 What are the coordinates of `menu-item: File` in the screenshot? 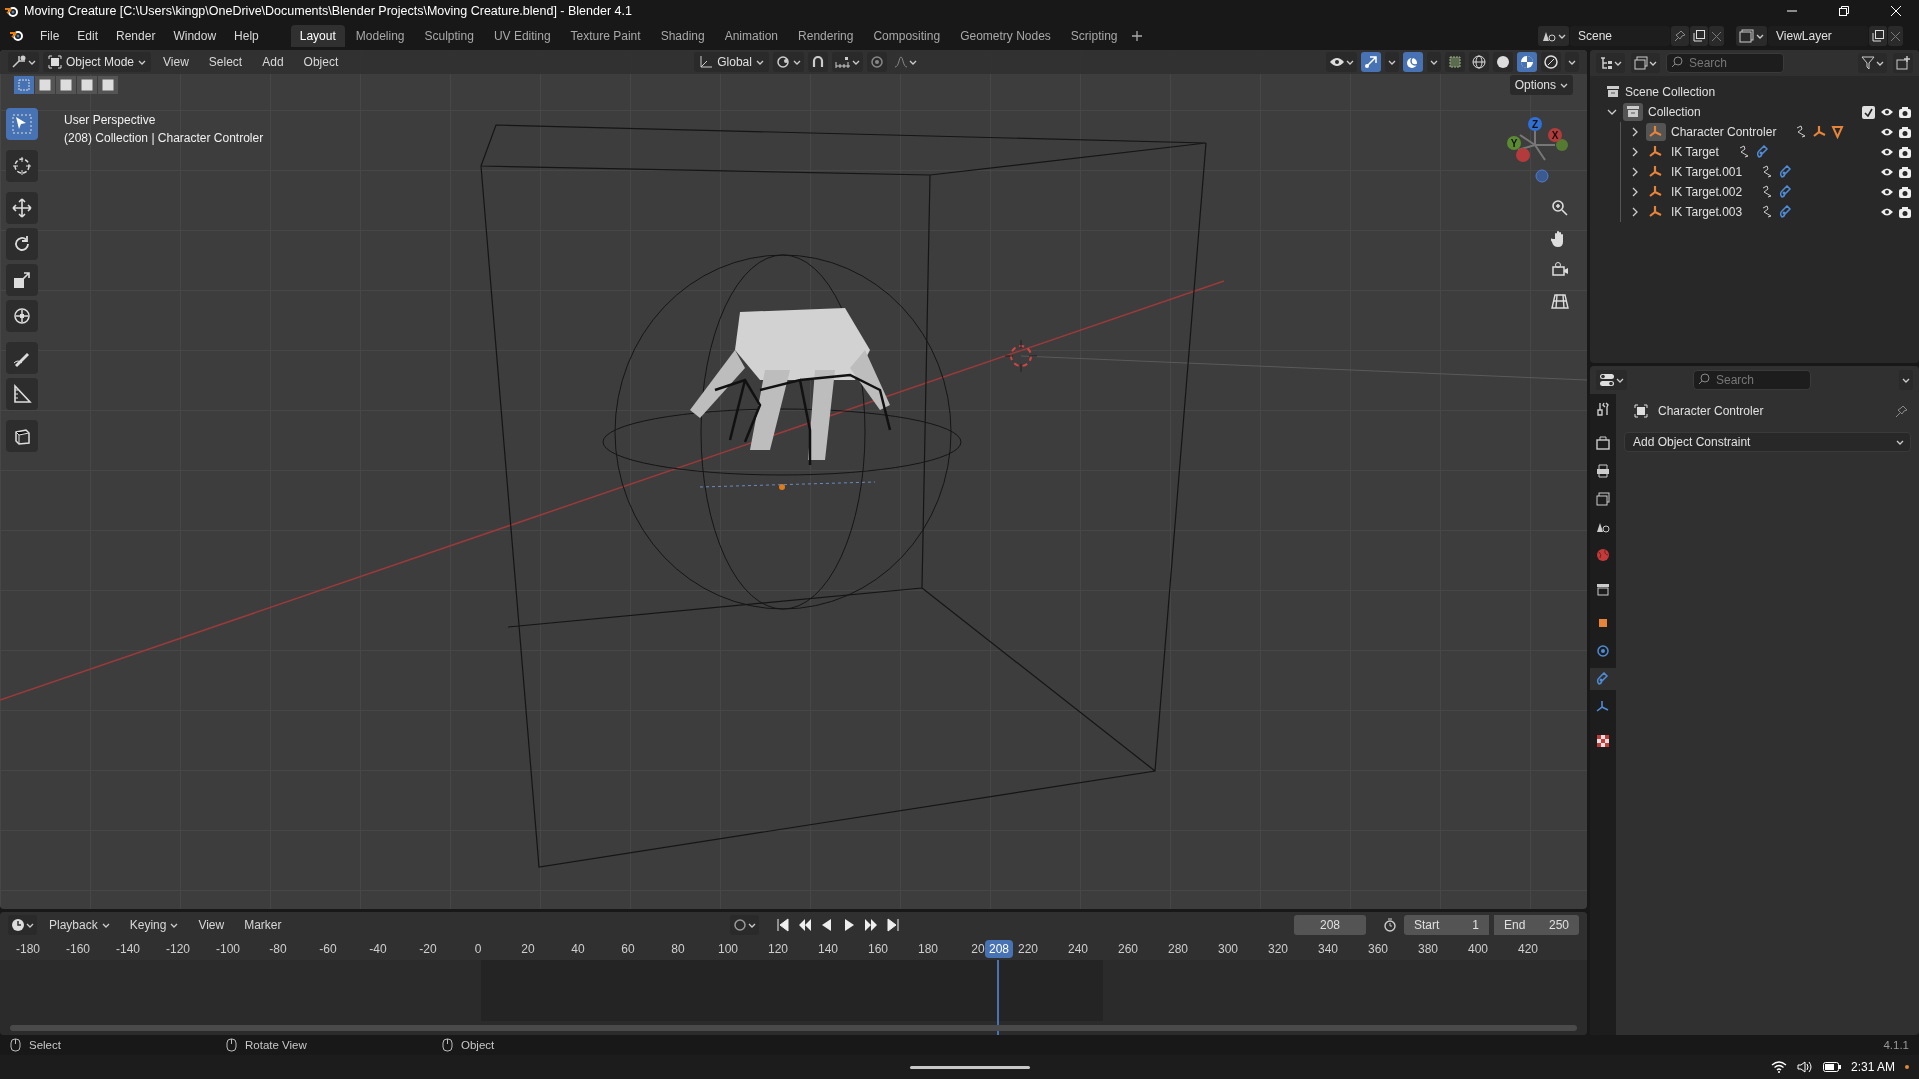 It's located at (50, 36).